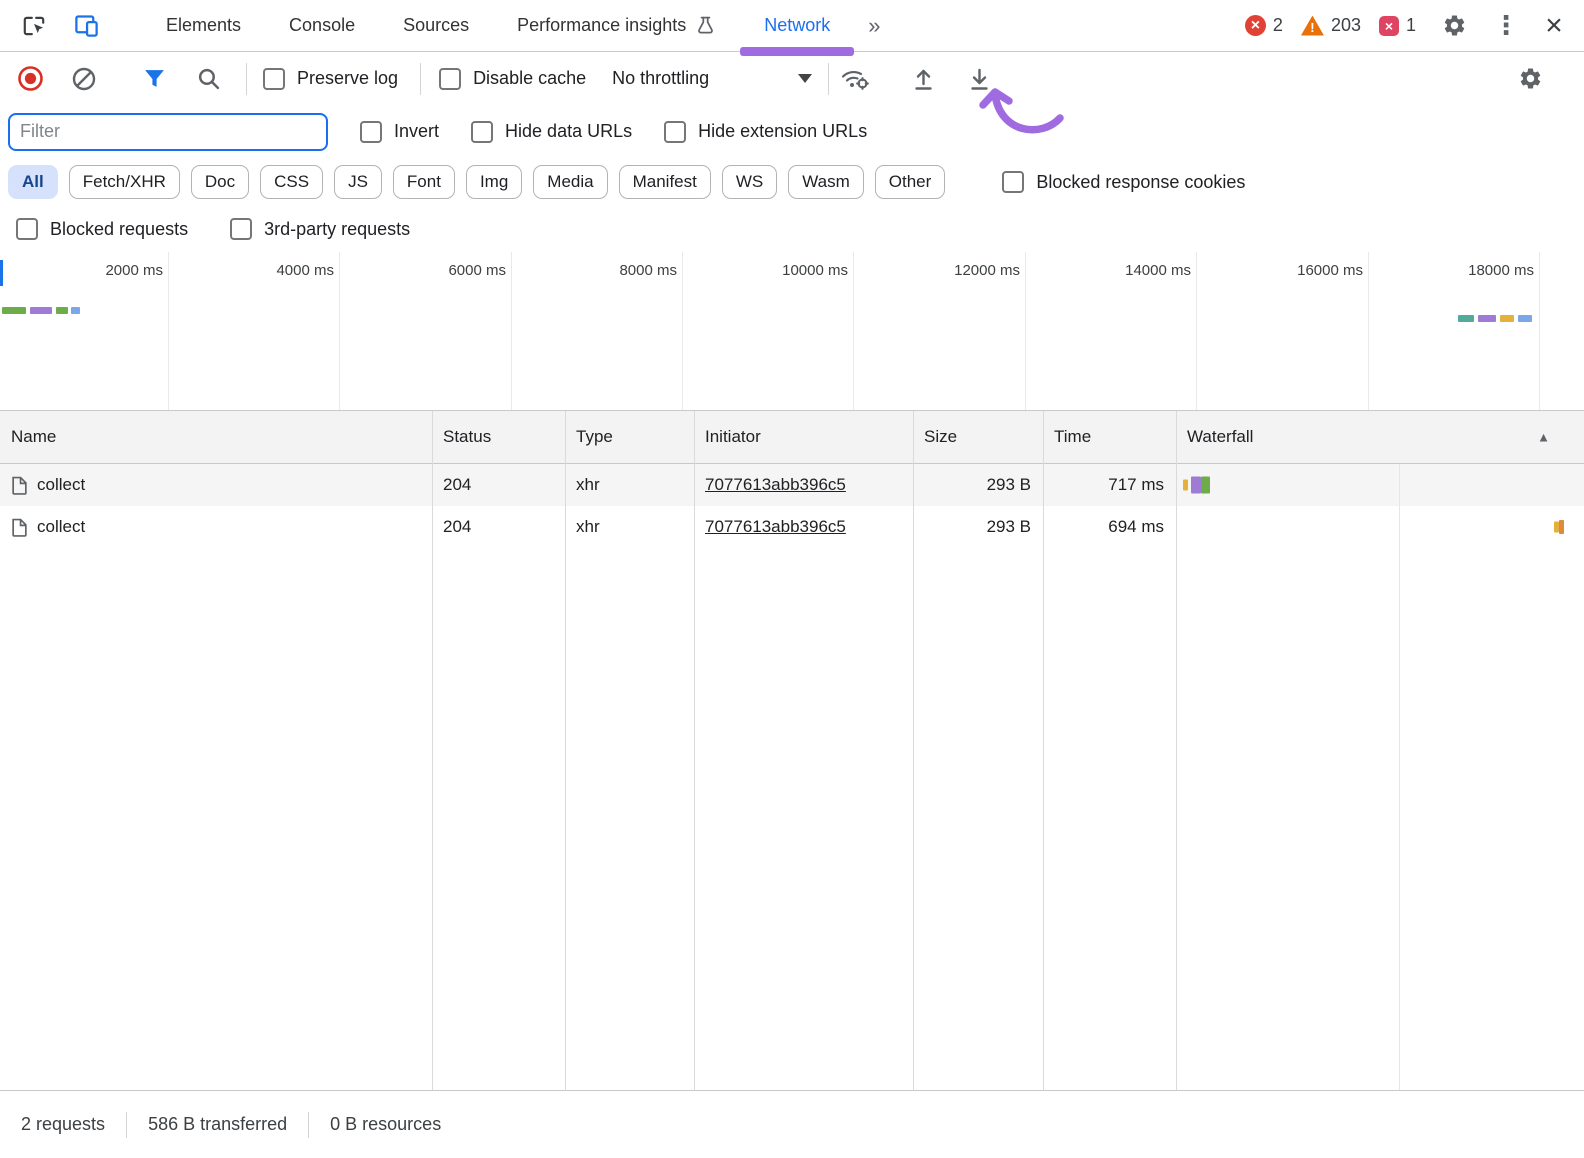 The width and height of the screenshot is (1584, 1158). Describe the element at coordinates (220, 182) in the screenshot. I see `filter-chip-doc: Doc` at that location.